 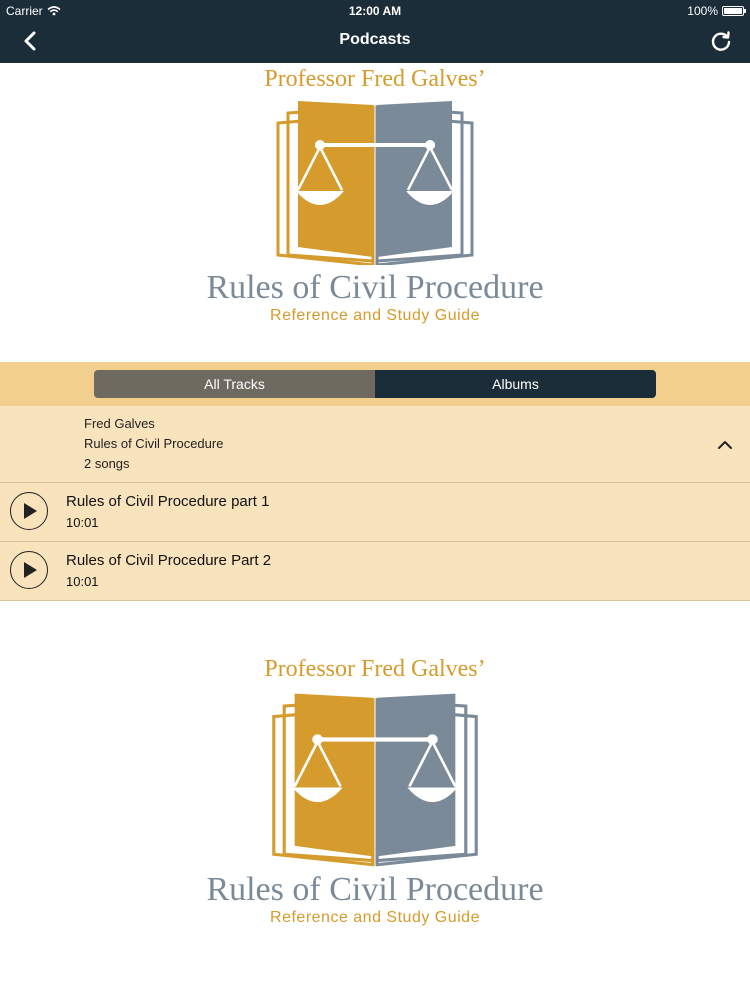 I want to click on refresh-button, so click(x=721, y=41).